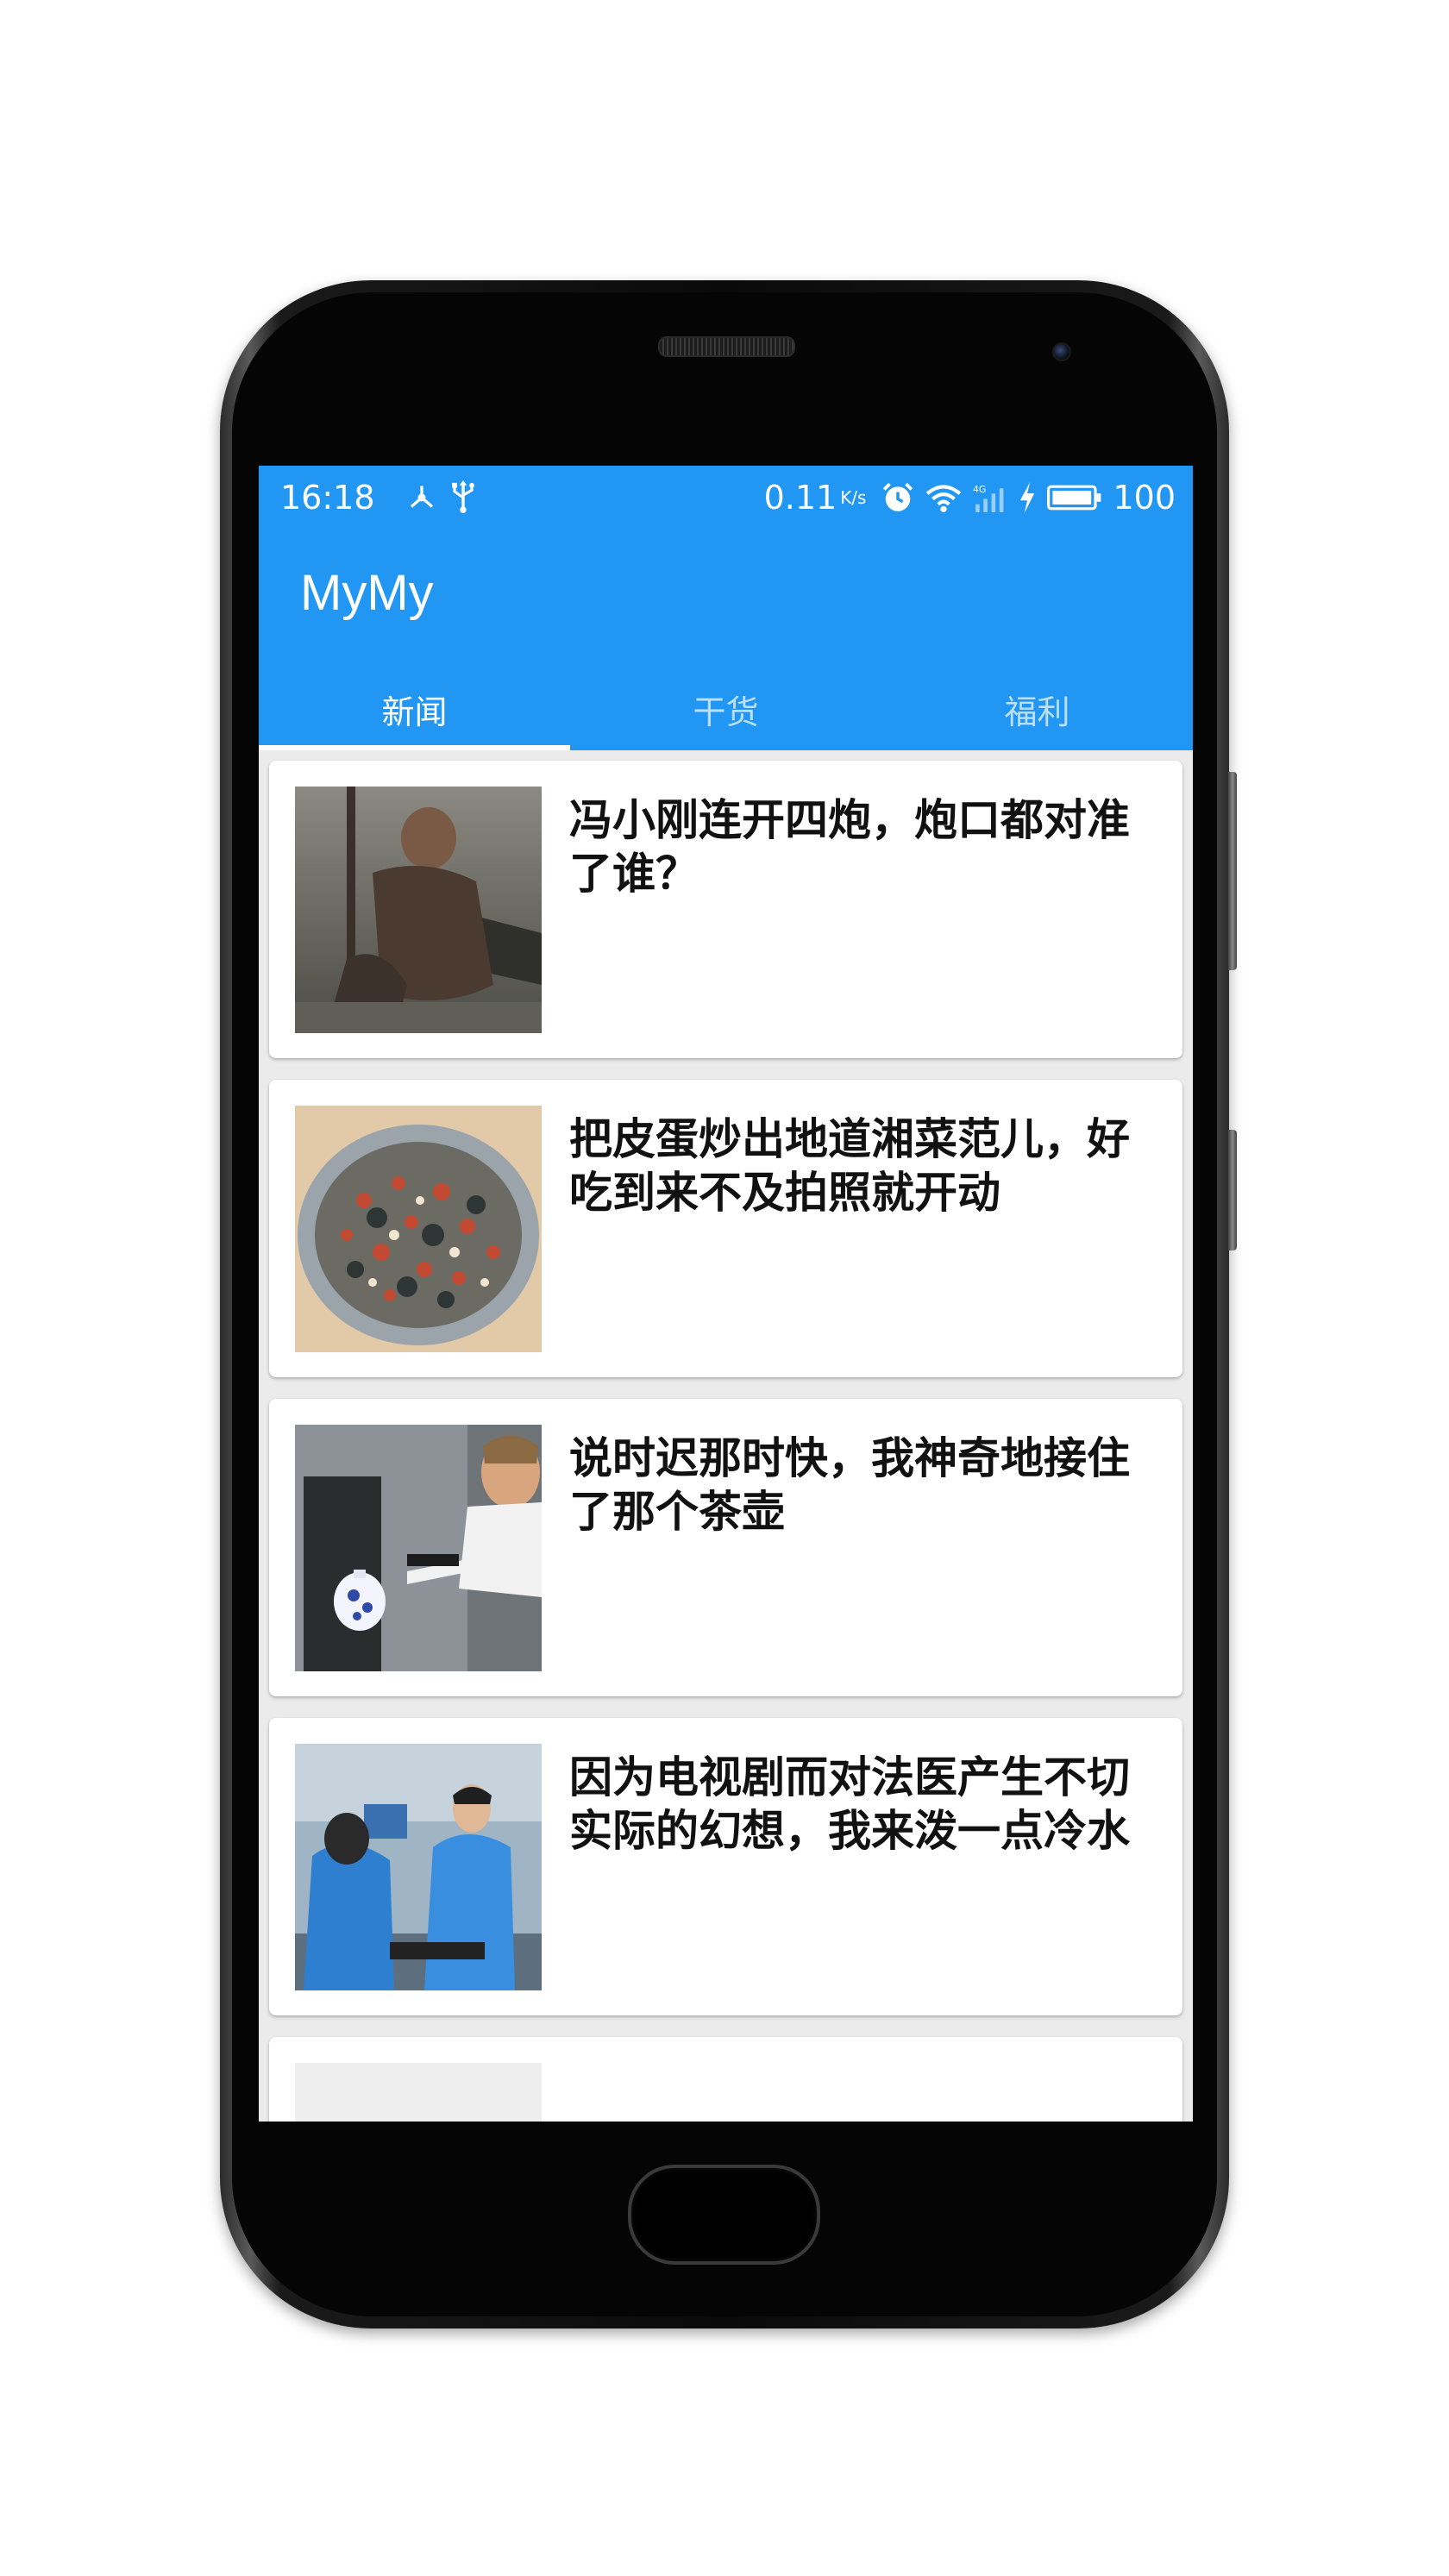 The width and height of the screenshot is (1449, 2576). Describe the element at coordinates (990, 497) in the screenshot. I see `cellular-signal-icon: 4G` at that location.